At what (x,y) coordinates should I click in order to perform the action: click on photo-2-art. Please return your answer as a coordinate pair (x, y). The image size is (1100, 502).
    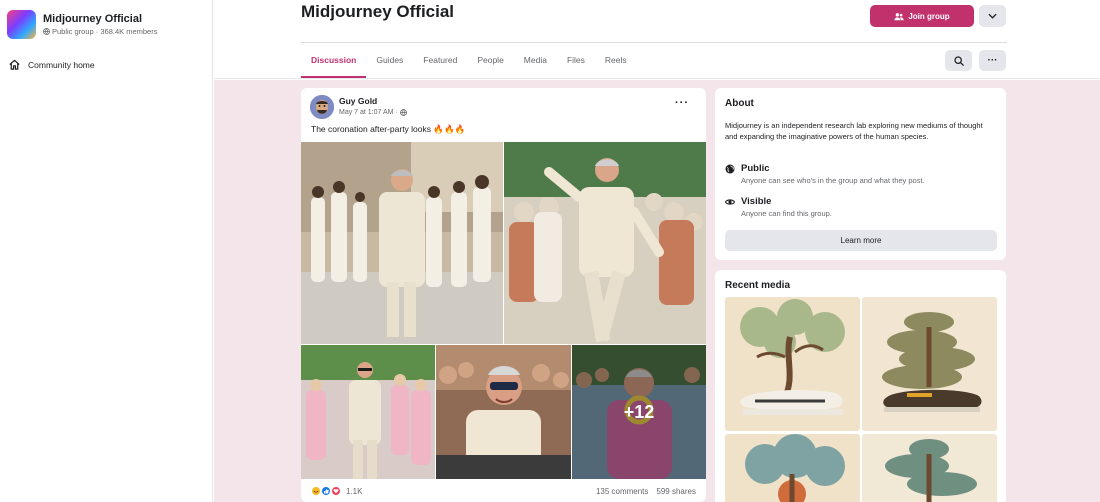
    Looking at the image, I should click on (605, 243).